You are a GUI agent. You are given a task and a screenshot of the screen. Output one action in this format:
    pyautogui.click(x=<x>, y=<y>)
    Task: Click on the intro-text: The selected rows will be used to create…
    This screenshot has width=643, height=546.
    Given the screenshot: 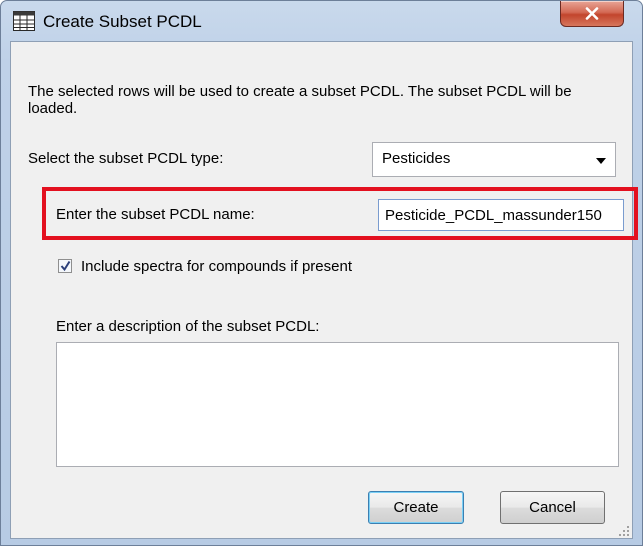 What is the action you would take?
    pyautogui.click(x=300, y=100)
    